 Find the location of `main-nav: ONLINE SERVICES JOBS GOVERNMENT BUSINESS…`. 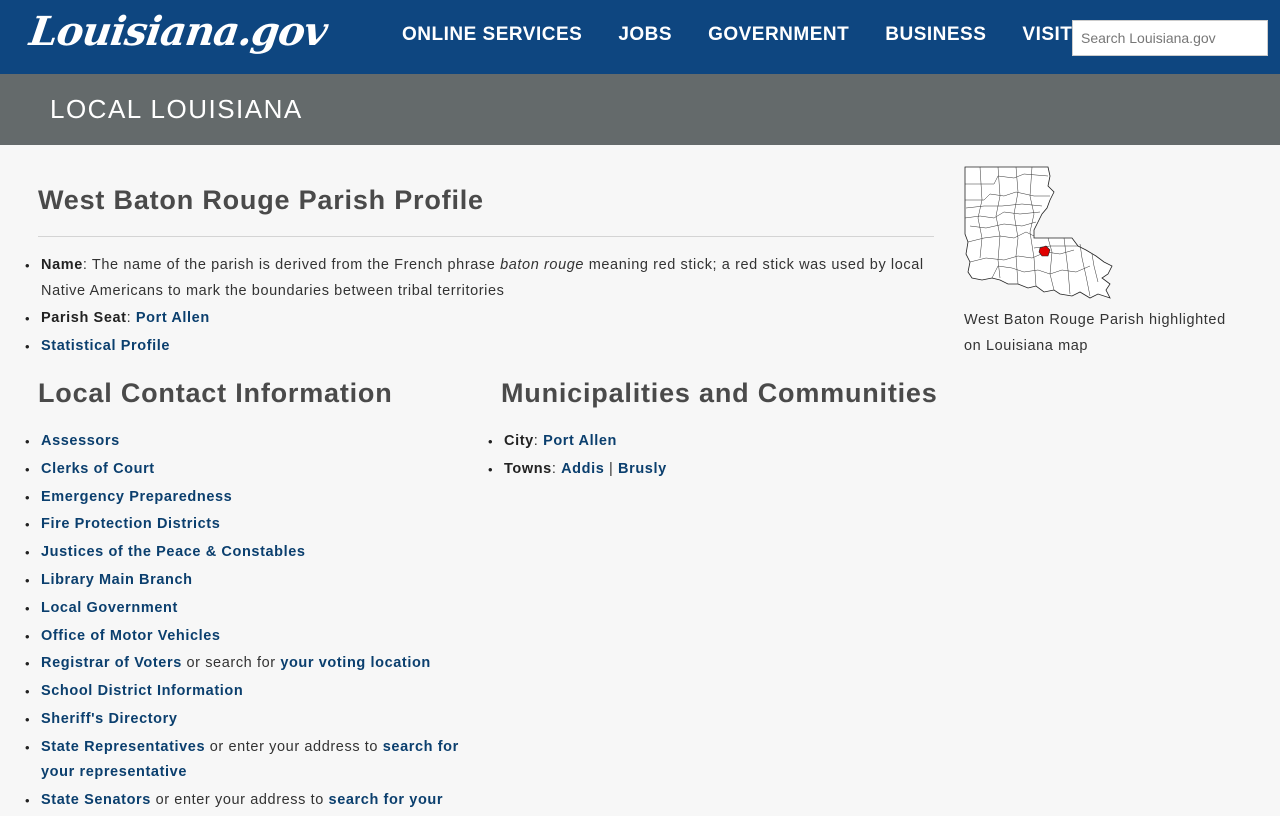

main-nav: ONLINE SERVICES JOBS GOVERNMENT BUSINESS… is located at coordinates (755, 35).